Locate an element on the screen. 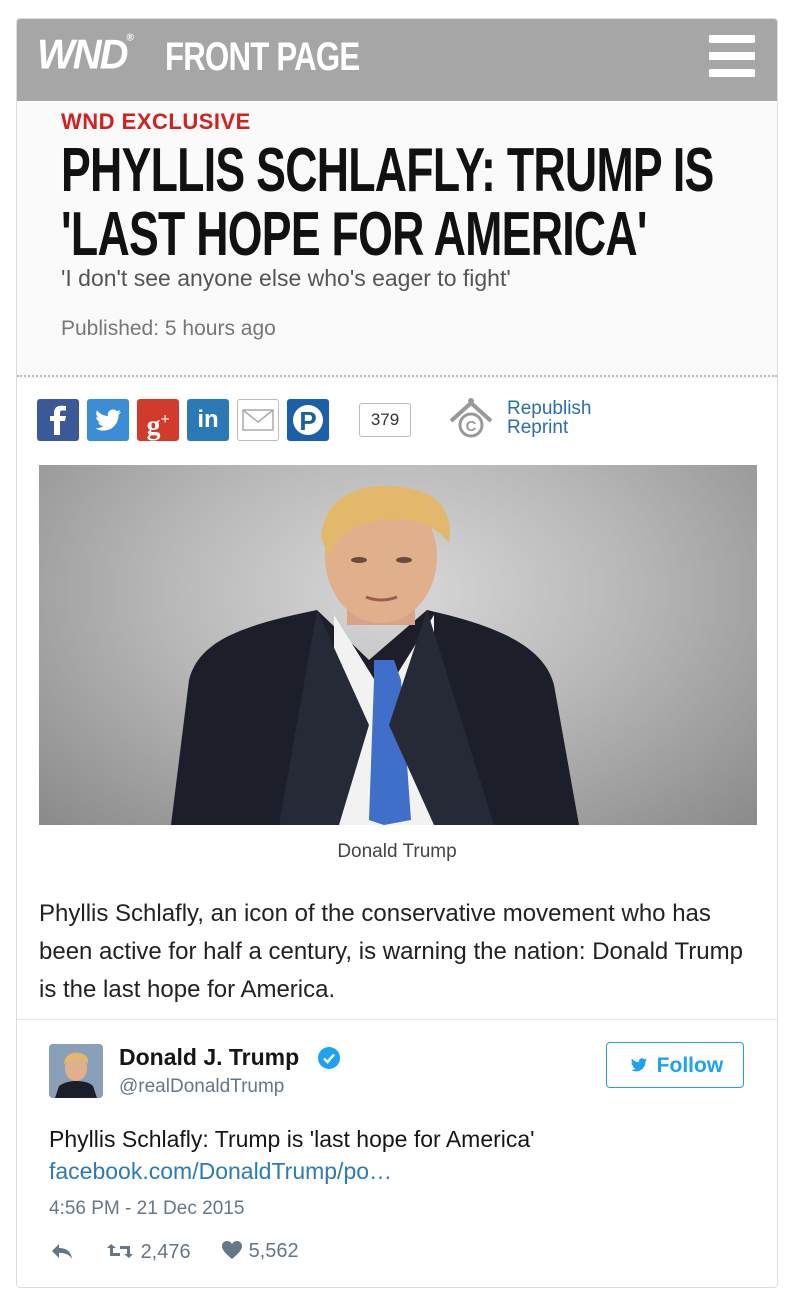 Image resolution: width=799 pixels, height=1311 pixels. photo-caption: Donald Trump is located at coordinates (397, 851).